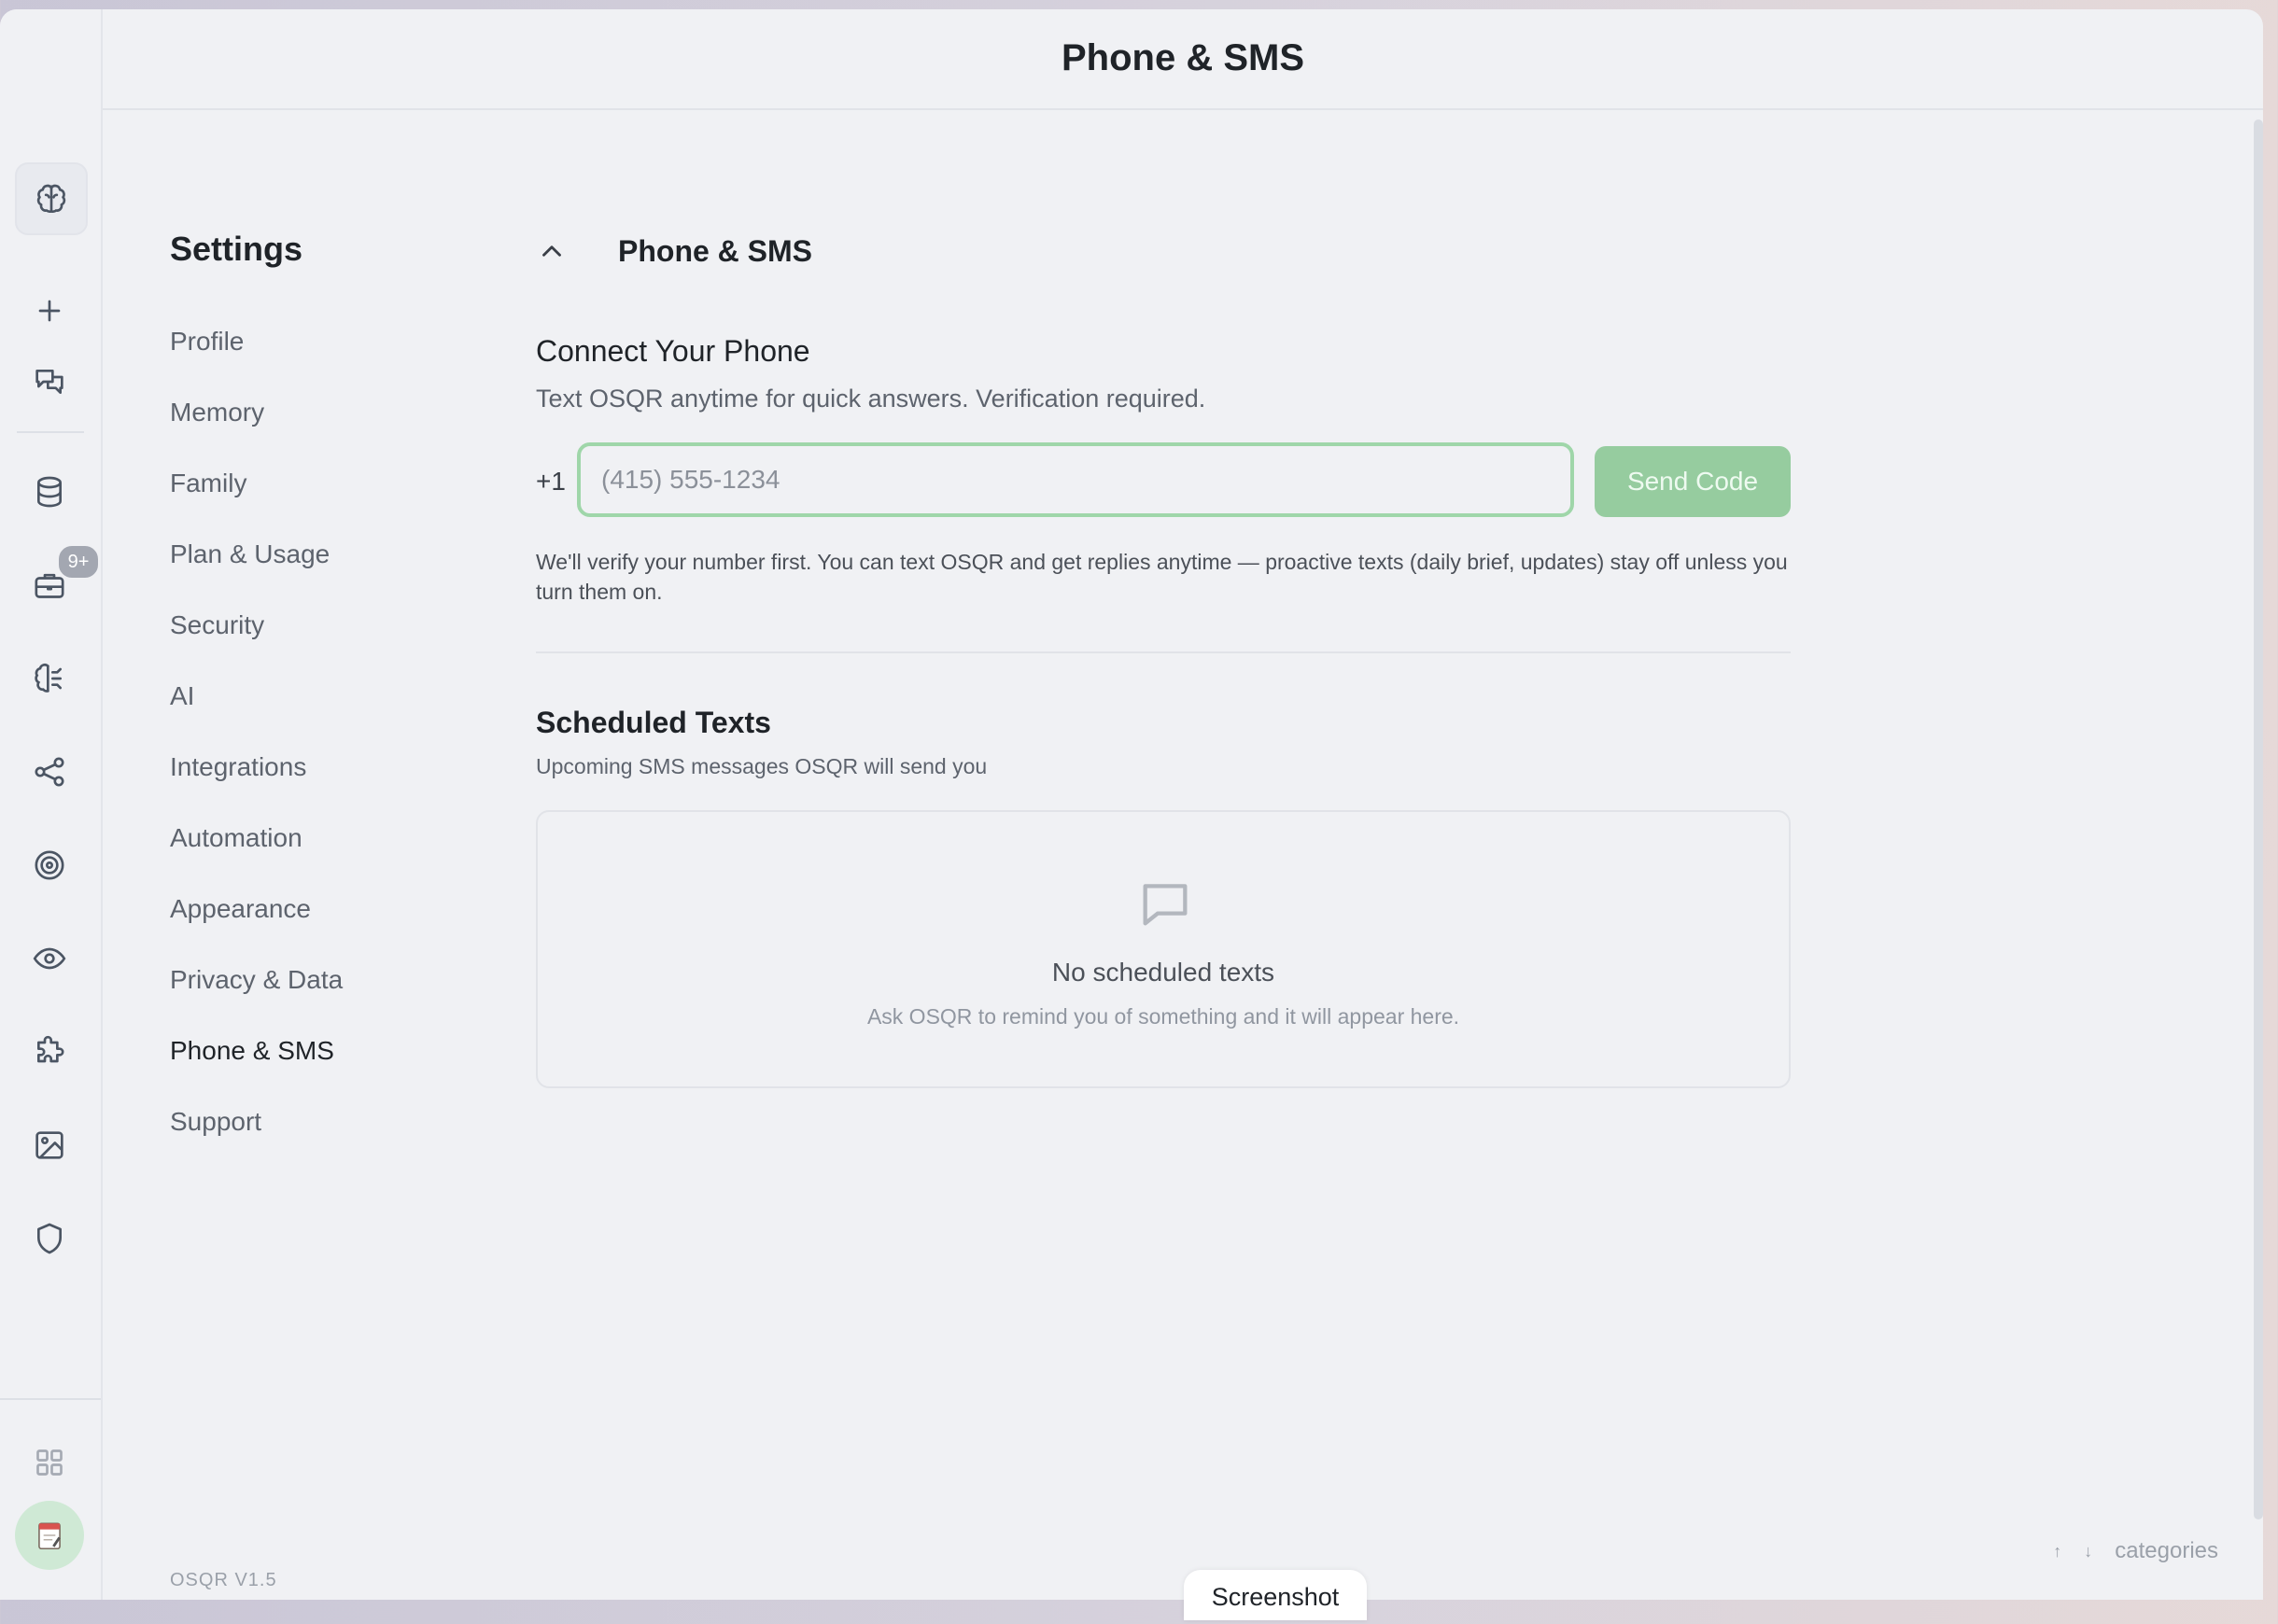  Describe the element at coordinates (2258, 819) in the screenshot. I see `scrollbar` at that location.